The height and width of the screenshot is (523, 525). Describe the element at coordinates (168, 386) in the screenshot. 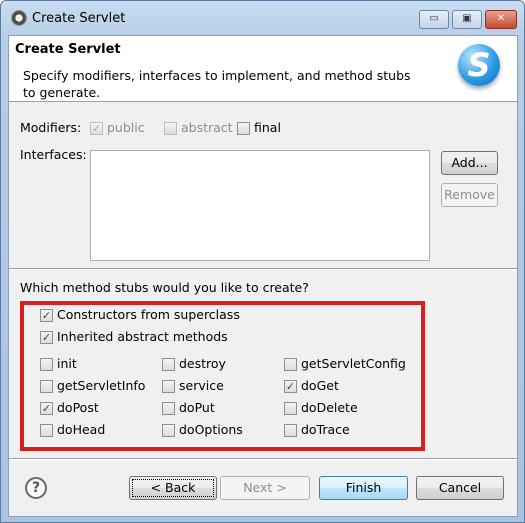

I see `stub-service-checkbox` at that location.